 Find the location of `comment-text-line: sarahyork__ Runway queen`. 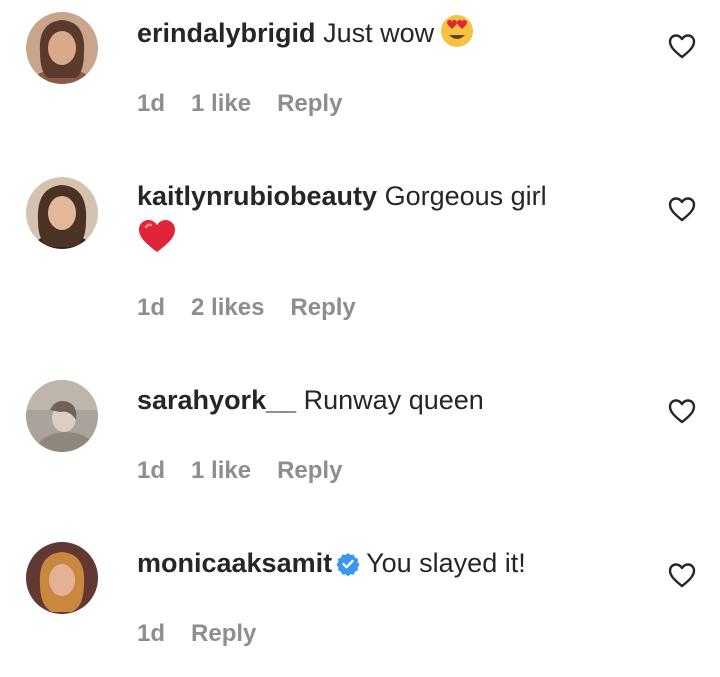

comment-text-line: sarahyork__ Runway queen is located at coordinates (310, 400).